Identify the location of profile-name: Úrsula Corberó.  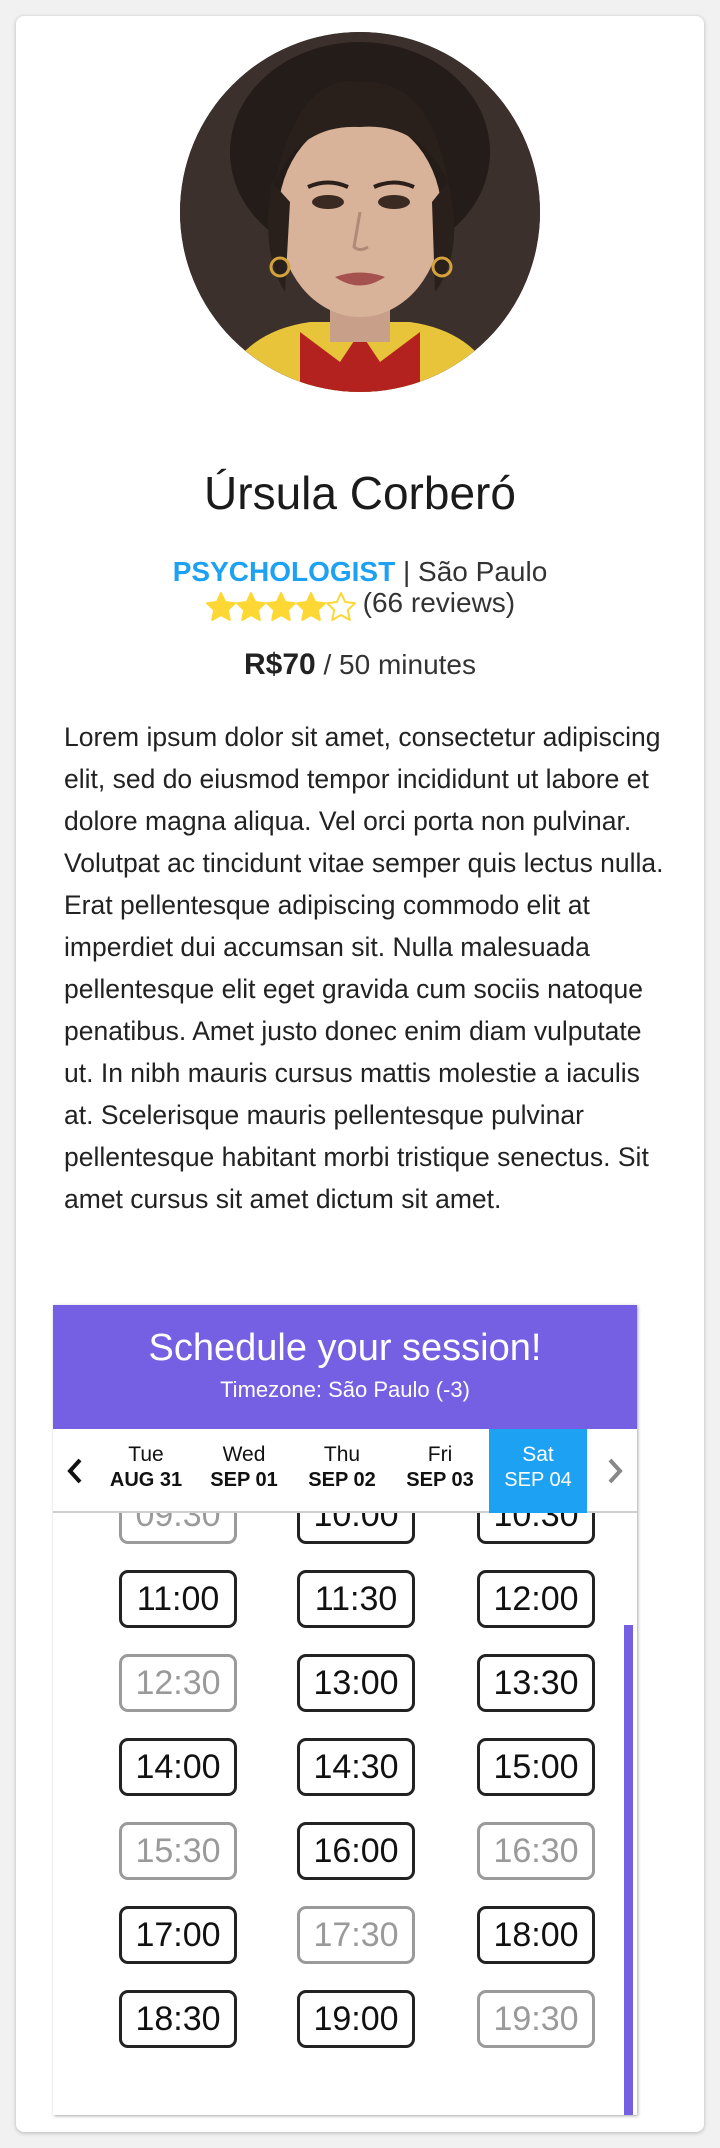
(360, 493).